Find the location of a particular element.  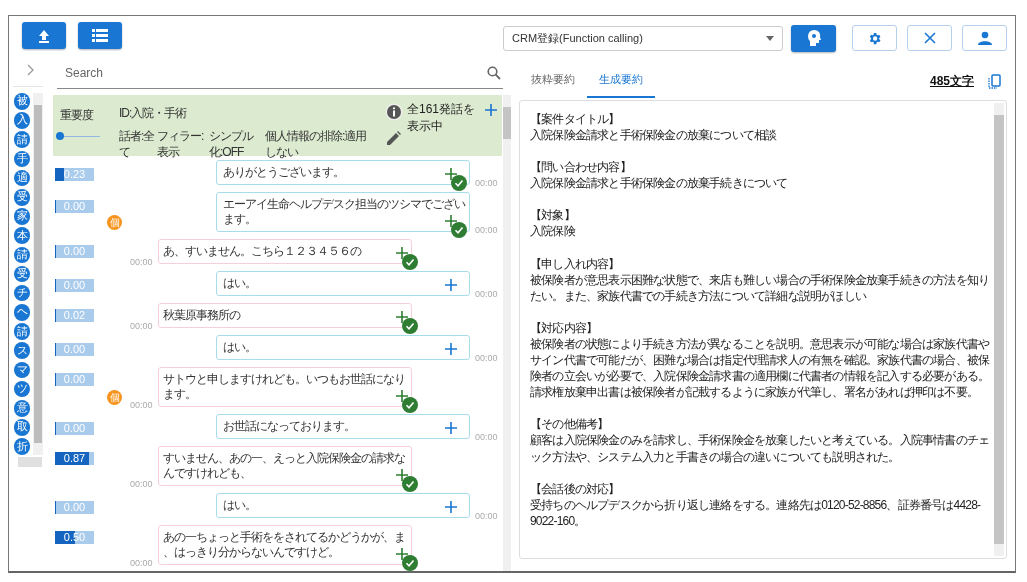

user-button is located at coordinates (984, 38).